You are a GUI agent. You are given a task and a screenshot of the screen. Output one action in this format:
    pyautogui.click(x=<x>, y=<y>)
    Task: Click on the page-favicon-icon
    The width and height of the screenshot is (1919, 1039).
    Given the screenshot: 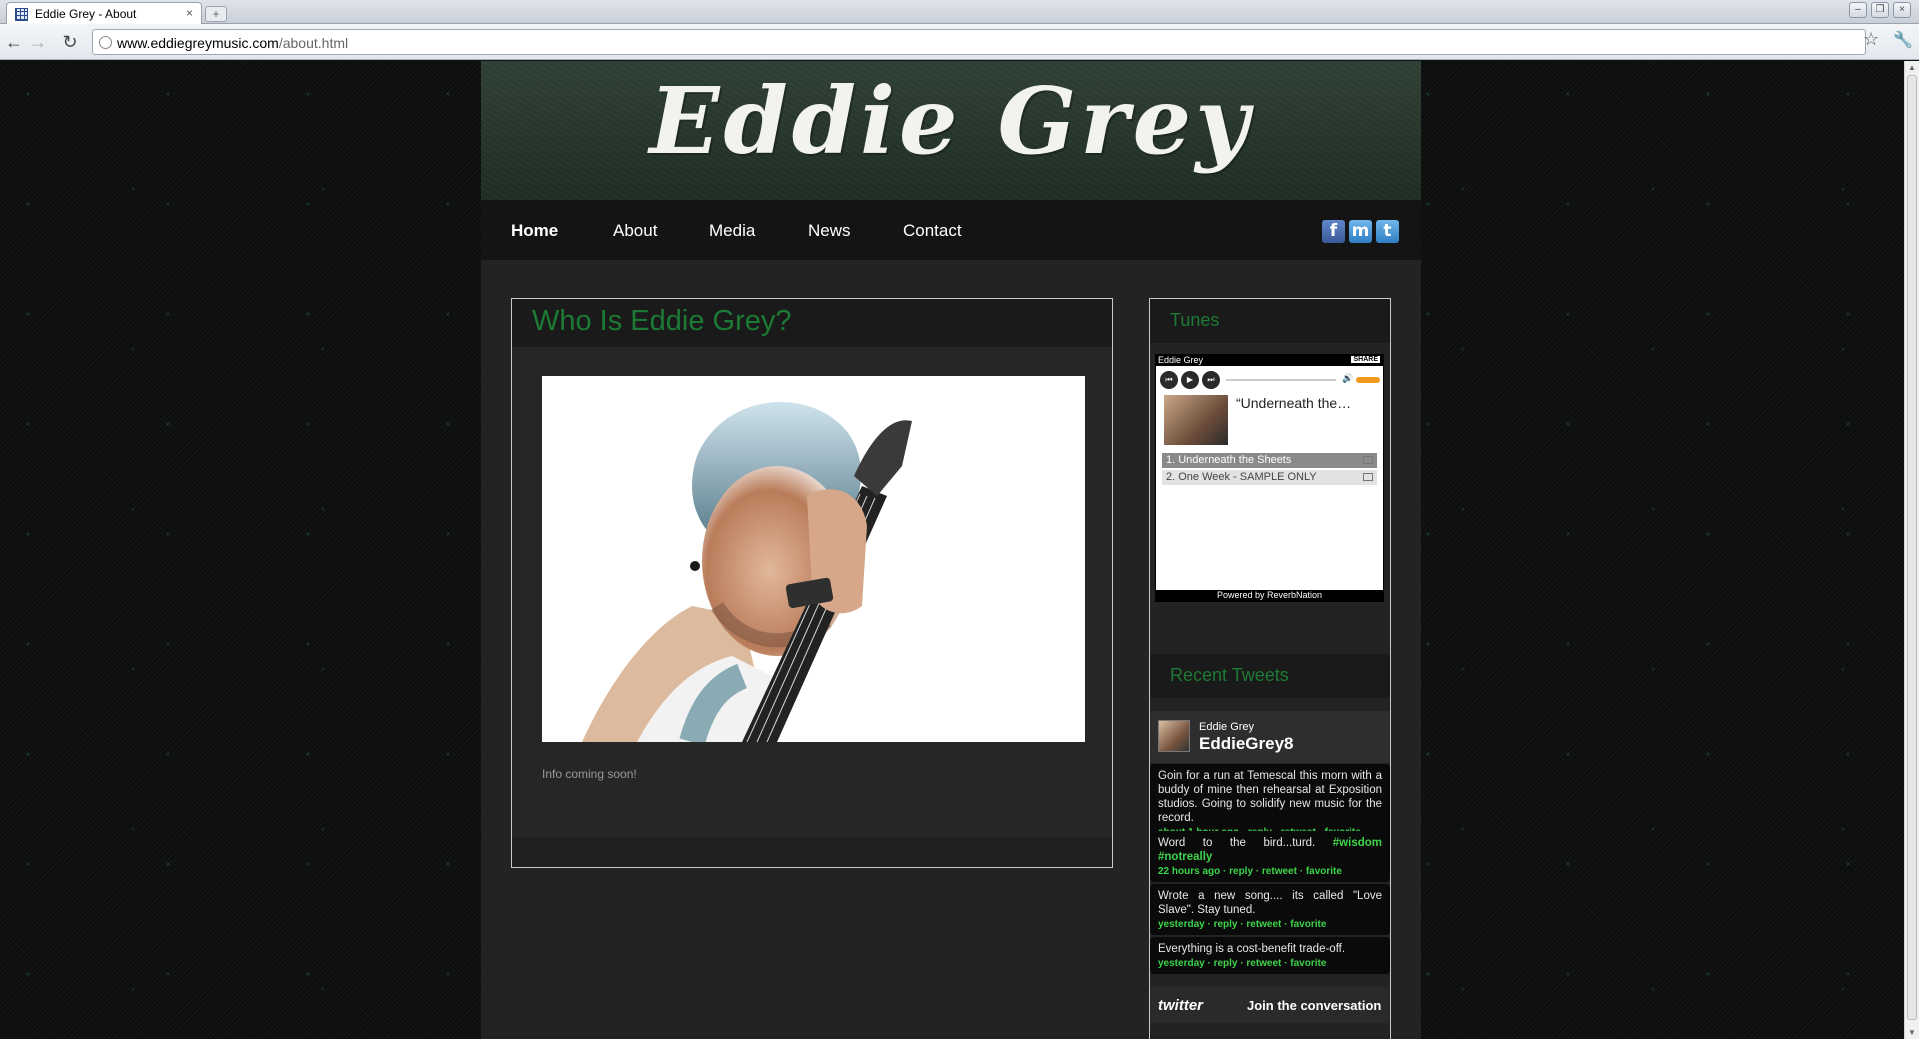 What is the action you would take?
    pyautogui.click(x=21, y=14)
    